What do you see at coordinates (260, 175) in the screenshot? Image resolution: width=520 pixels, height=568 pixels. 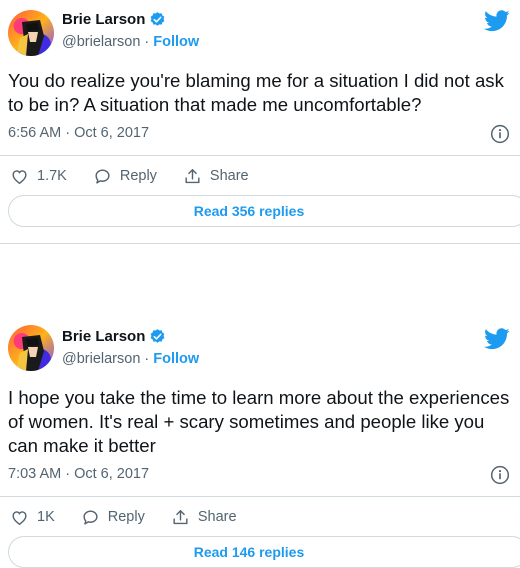 I see `action-bar: 1.7K Reply Share` at bounding box center [260, 175].